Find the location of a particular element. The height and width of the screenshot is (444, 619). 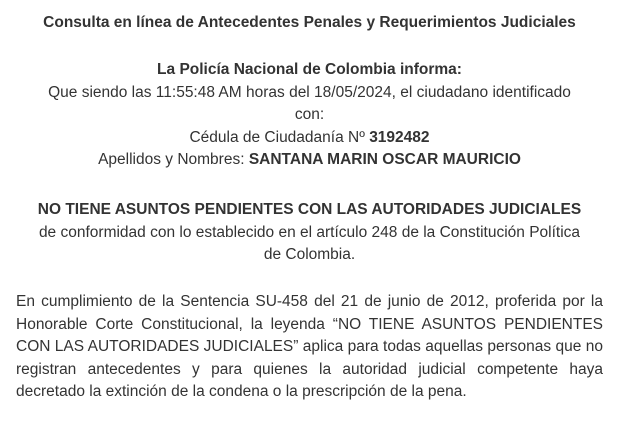

cedula-number: 3192482 is located at coordinates (399, 137).